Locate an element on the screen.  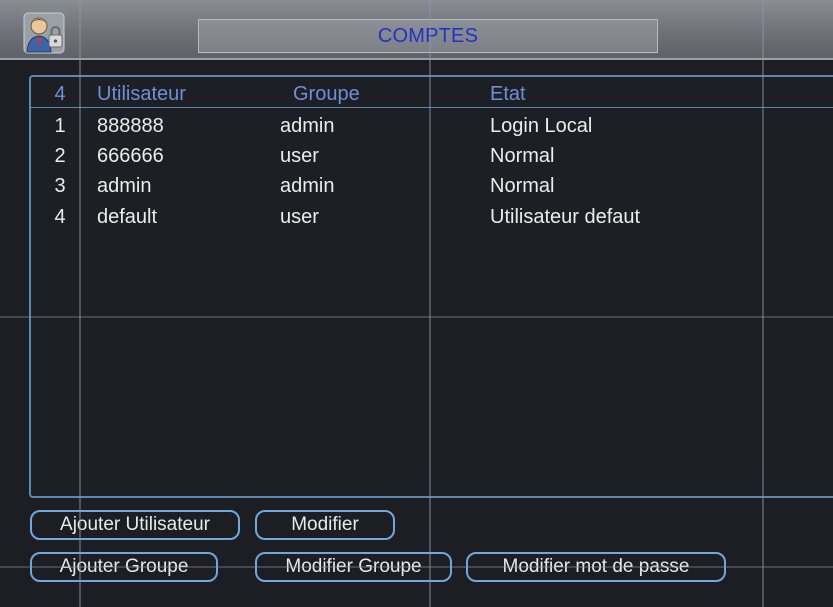
row-number: 1 is located at coordinates (60, 126).